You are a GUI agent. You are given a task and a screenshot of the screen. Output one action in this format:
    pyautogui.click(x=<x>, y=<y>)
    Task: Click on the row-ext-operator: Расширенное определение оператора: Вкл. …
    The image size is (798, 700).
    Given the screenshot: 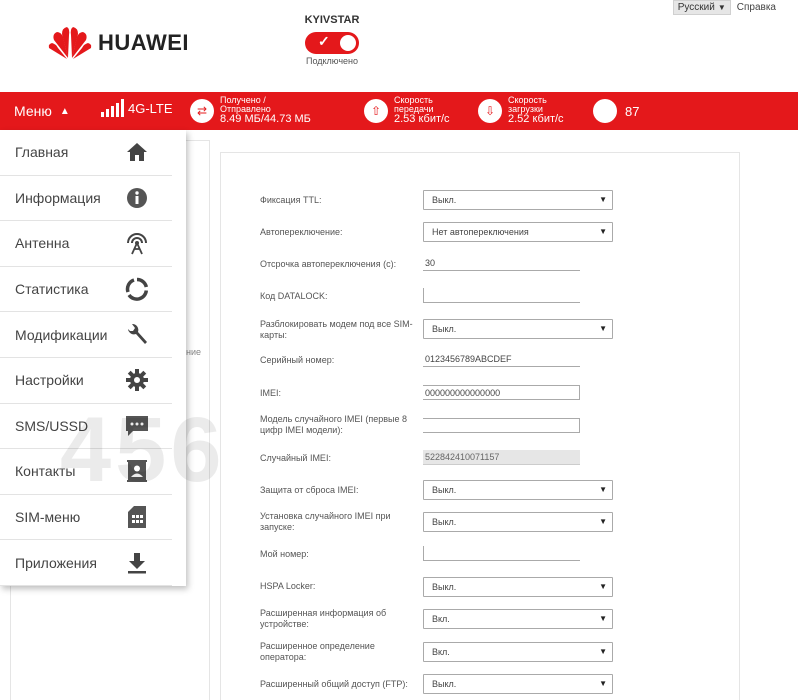 What is the action you would take?
    pyautogui.click(x=440, y=652)
    